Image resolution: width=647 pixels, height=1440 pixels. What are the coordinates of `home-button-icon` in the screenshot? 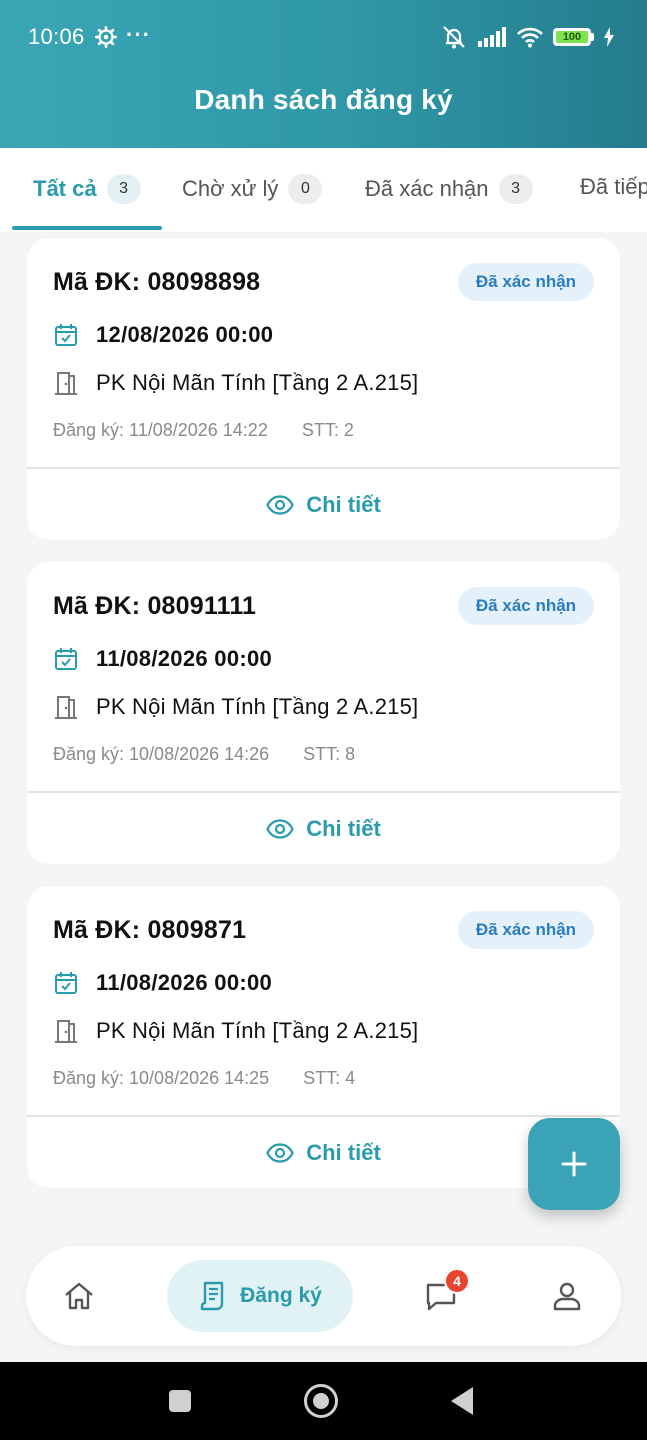 It's located at (321, 1401).